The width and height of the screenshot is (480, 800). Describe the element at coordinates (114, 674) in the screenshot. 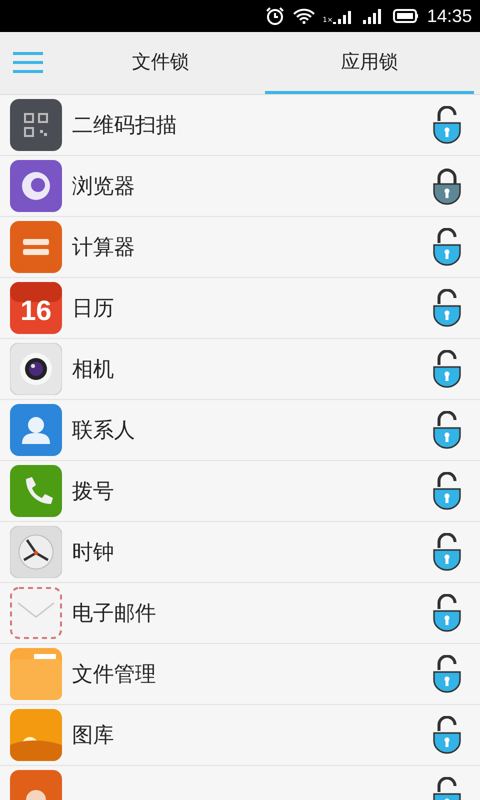

I see `app-name: 文件管理` at that location.